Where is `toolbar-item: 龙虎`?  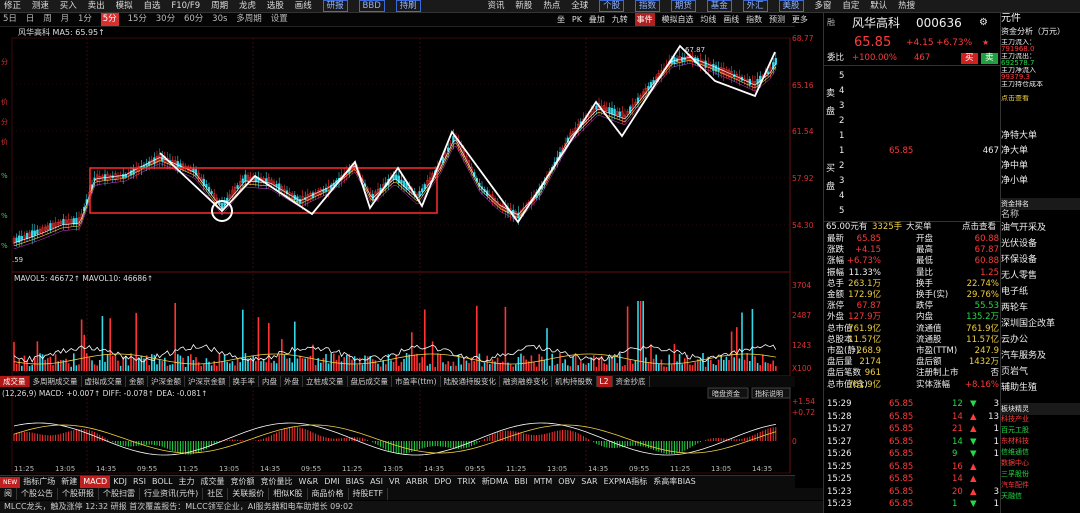
toolbar-item: 龙虎 is located at coordinates (247, 6).